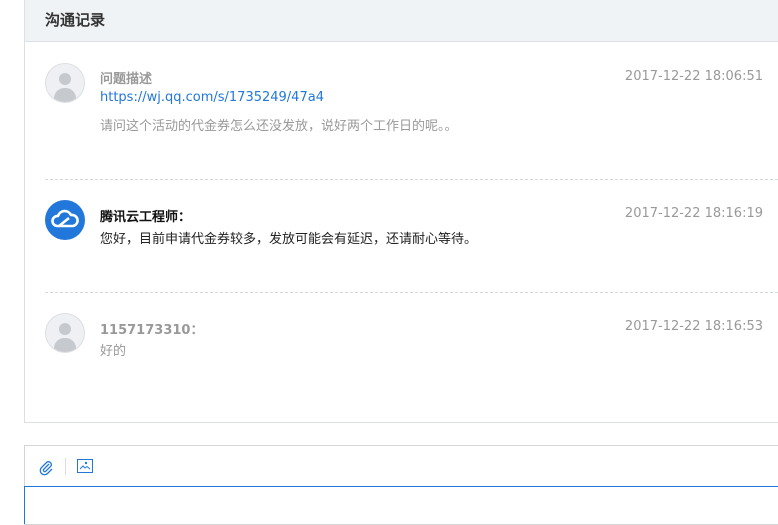  What do you see at coordinates (152, 330) in the screenshot?
I see `message-author: 1157173310：` at bounding box center [152, 330].